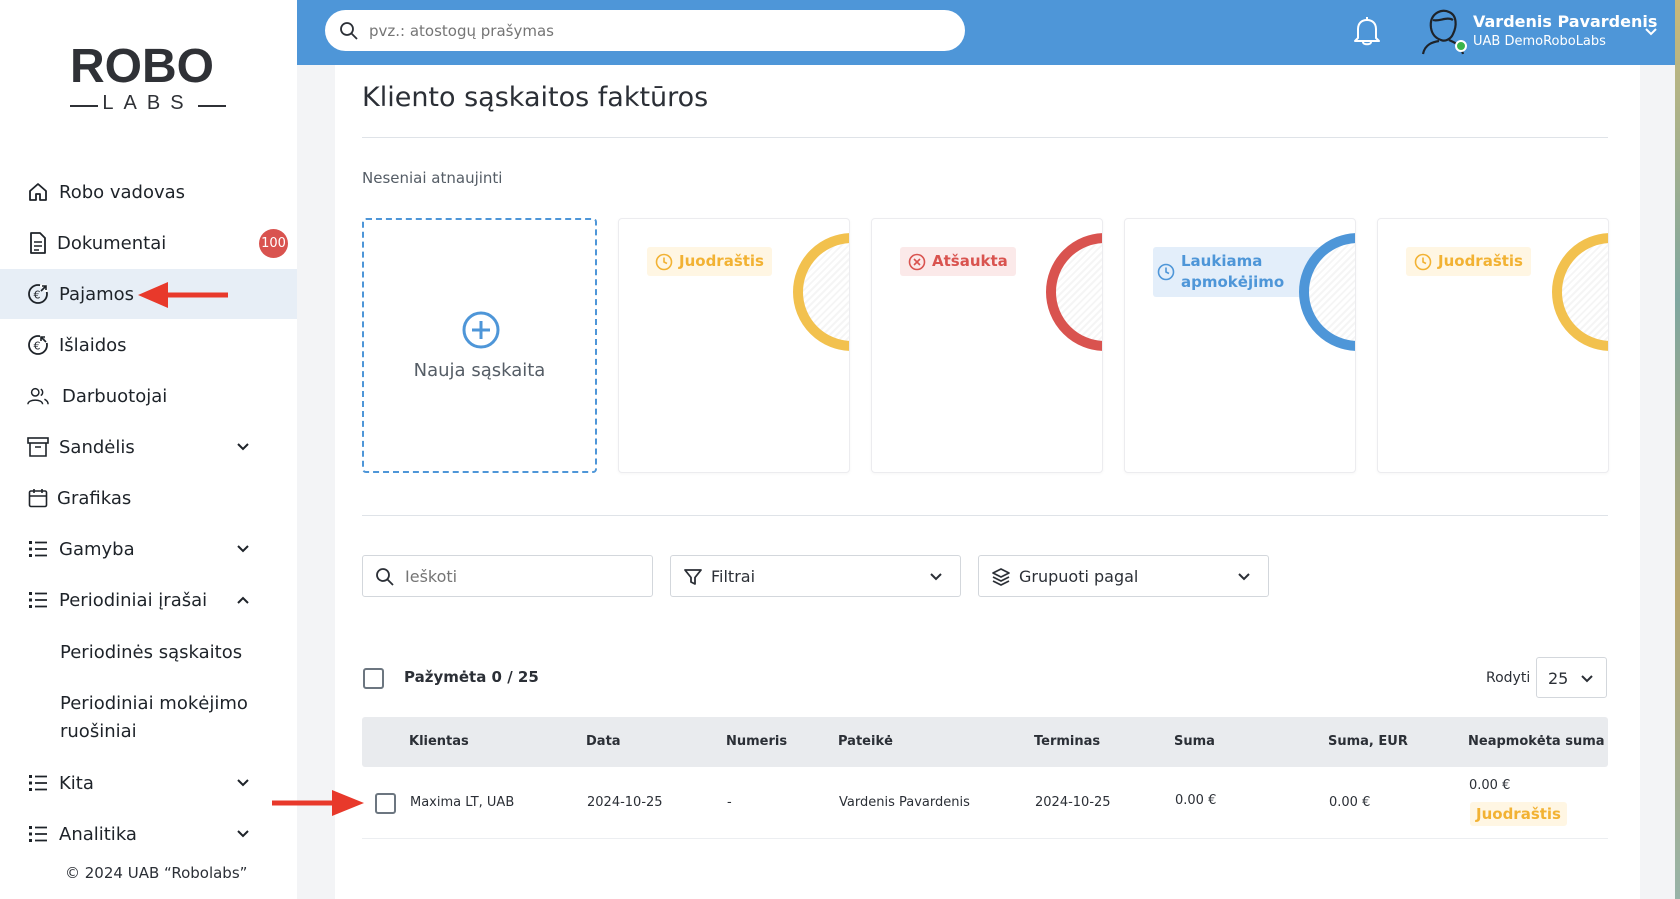  I want to click on sidebar-item-robo-vadovas: Robo vadovas, so click(148, 192).